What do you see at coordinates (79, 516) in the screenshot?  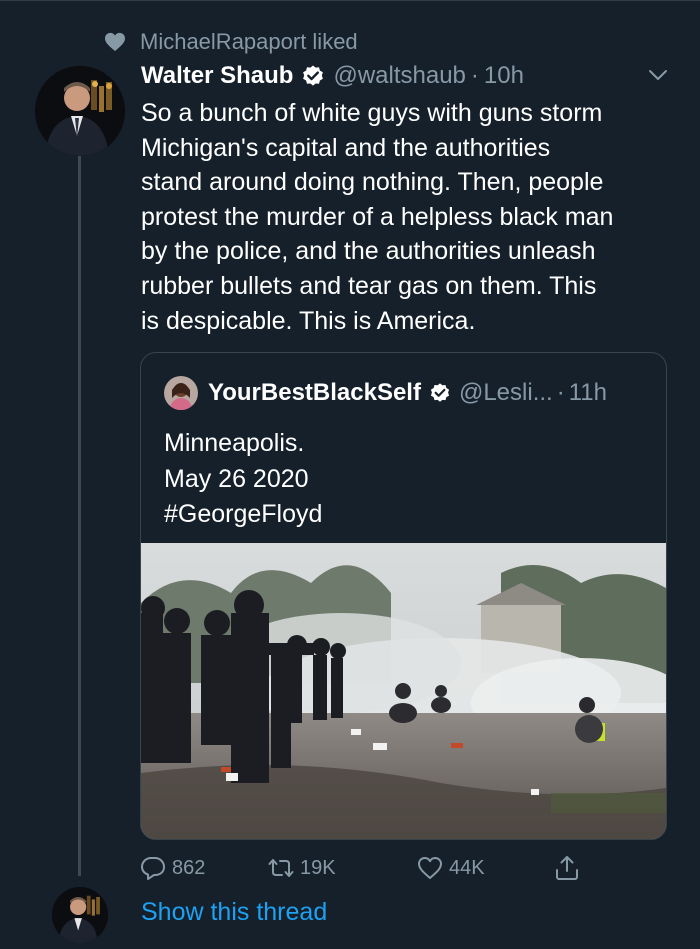 I see `thread-connector-line` at bounding box center [79, 516].